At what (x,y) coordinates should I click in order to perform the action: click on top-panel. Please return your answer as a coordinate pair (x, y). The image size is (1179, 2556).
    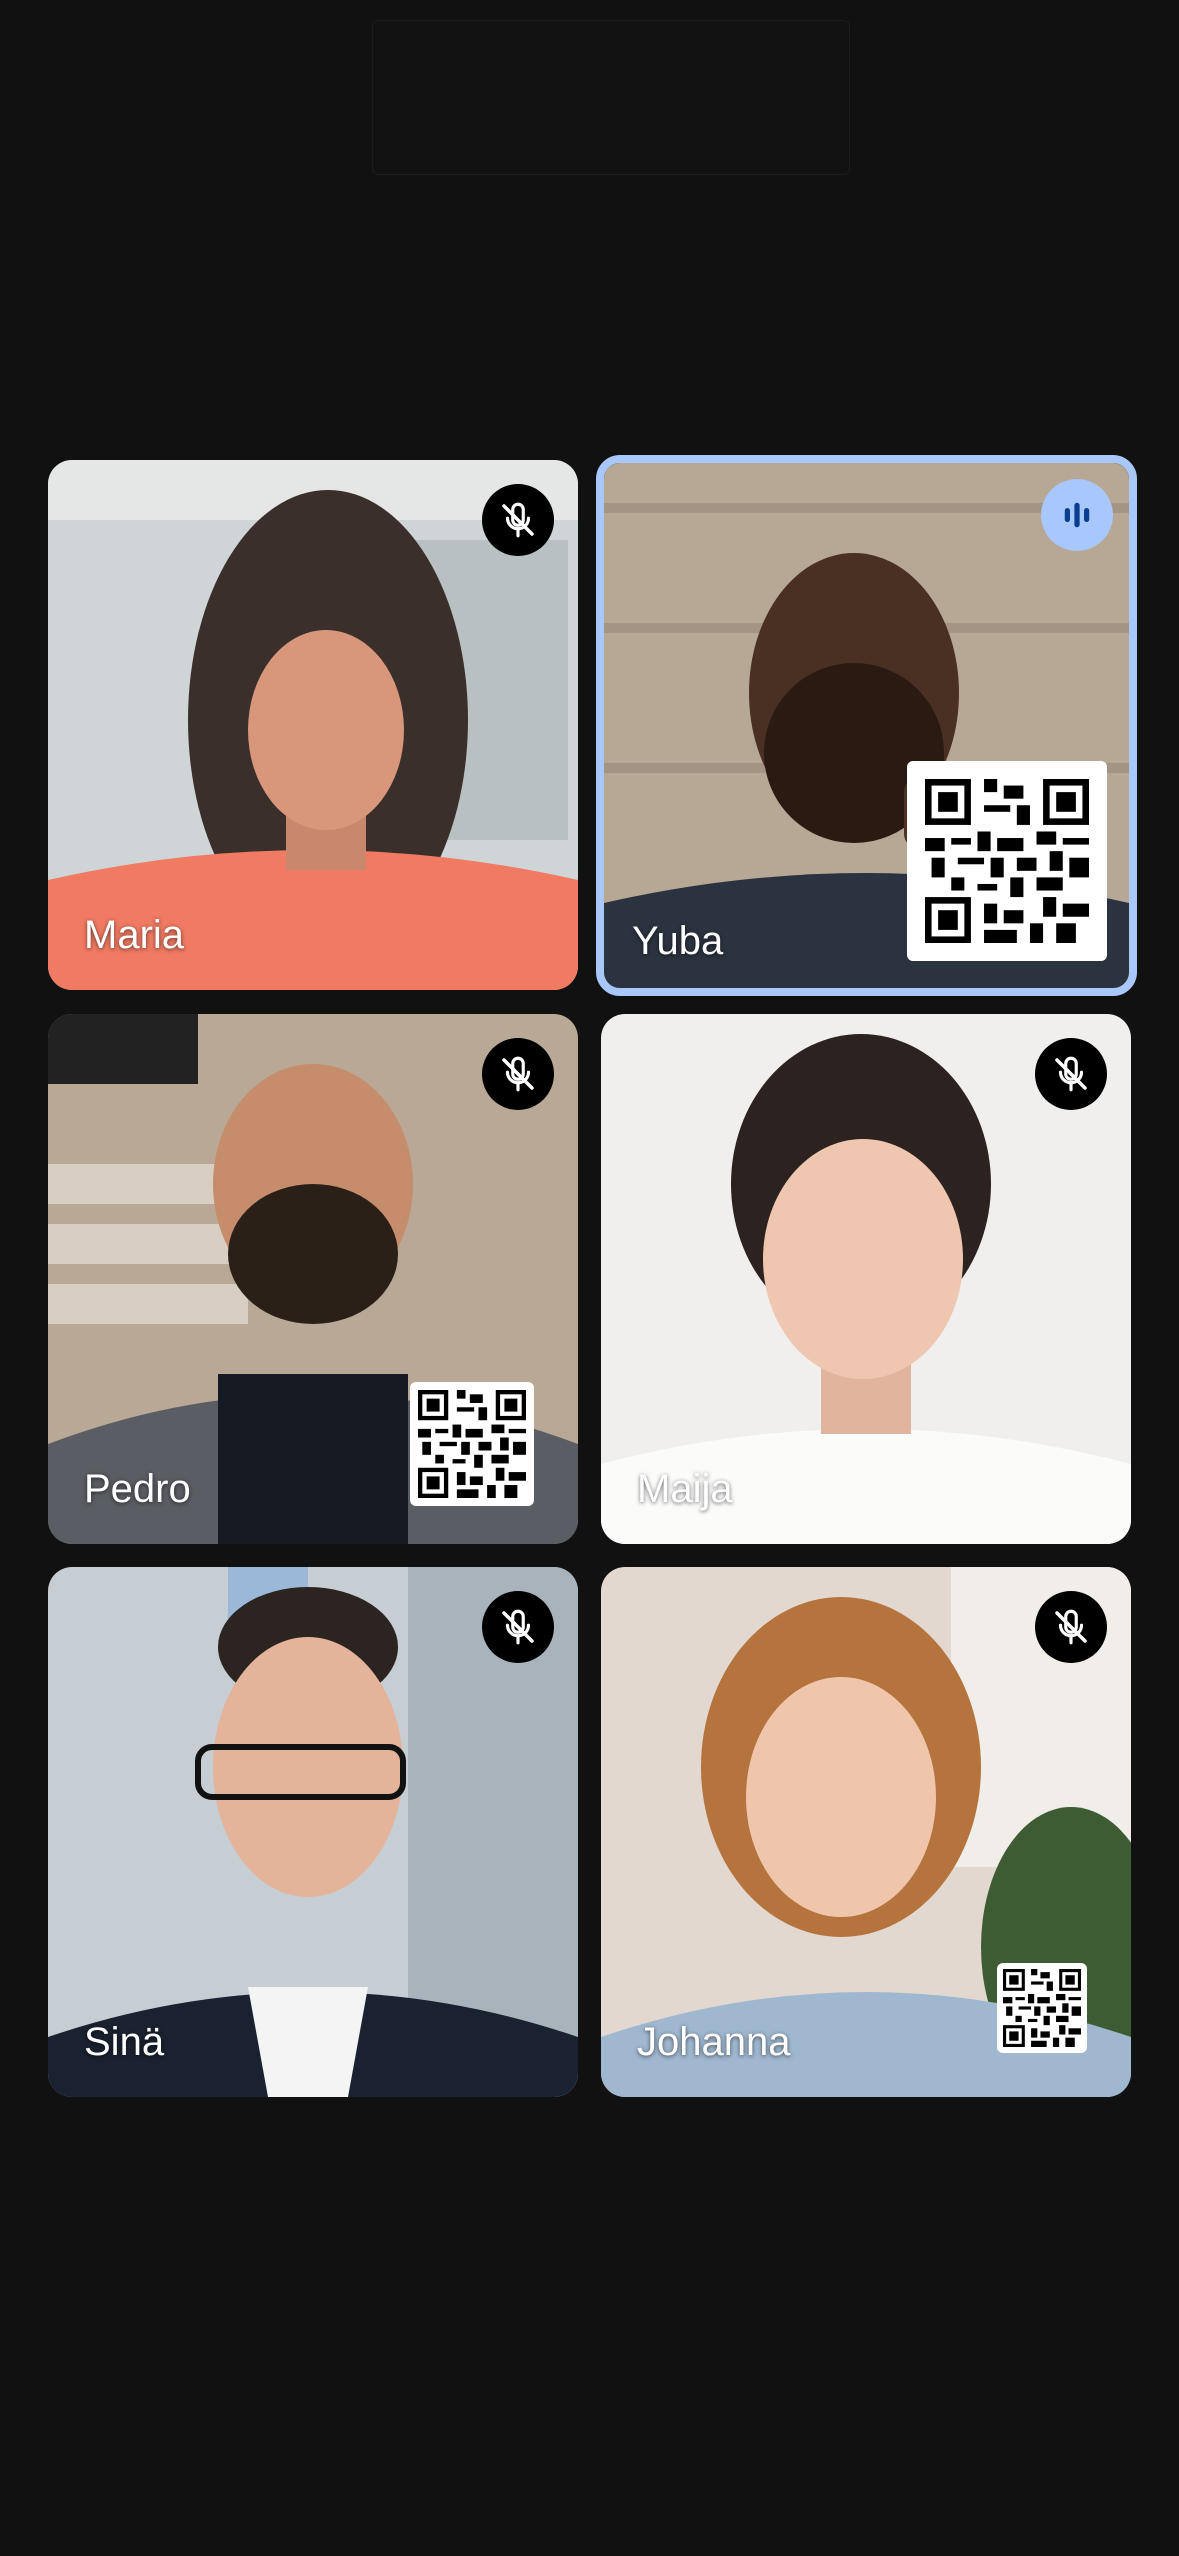
    Looking at the image, I should click on (611, 97).